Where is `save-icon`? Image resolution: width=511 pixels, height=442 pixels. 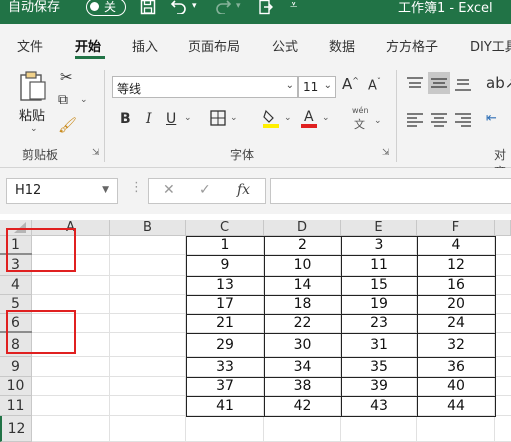 save-icon is located at coordinates (148, 9).